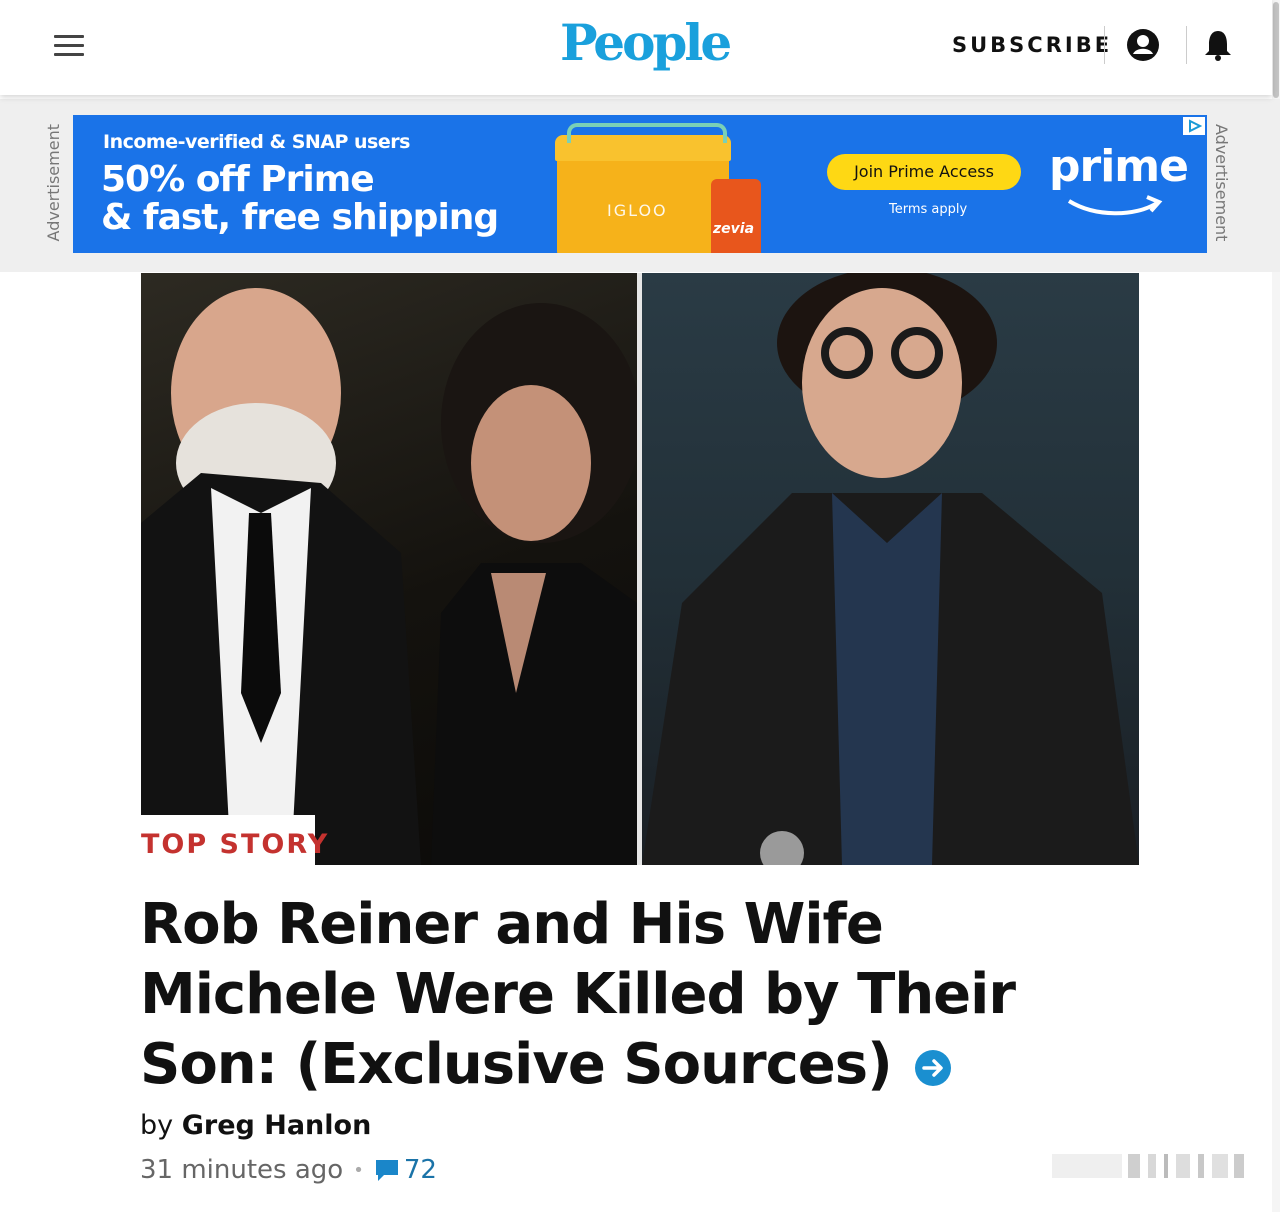 The image size is (1280, 1212). Describe the element at coordinates (1143, 45) in the screenshot. I see `account-icon` at that location.